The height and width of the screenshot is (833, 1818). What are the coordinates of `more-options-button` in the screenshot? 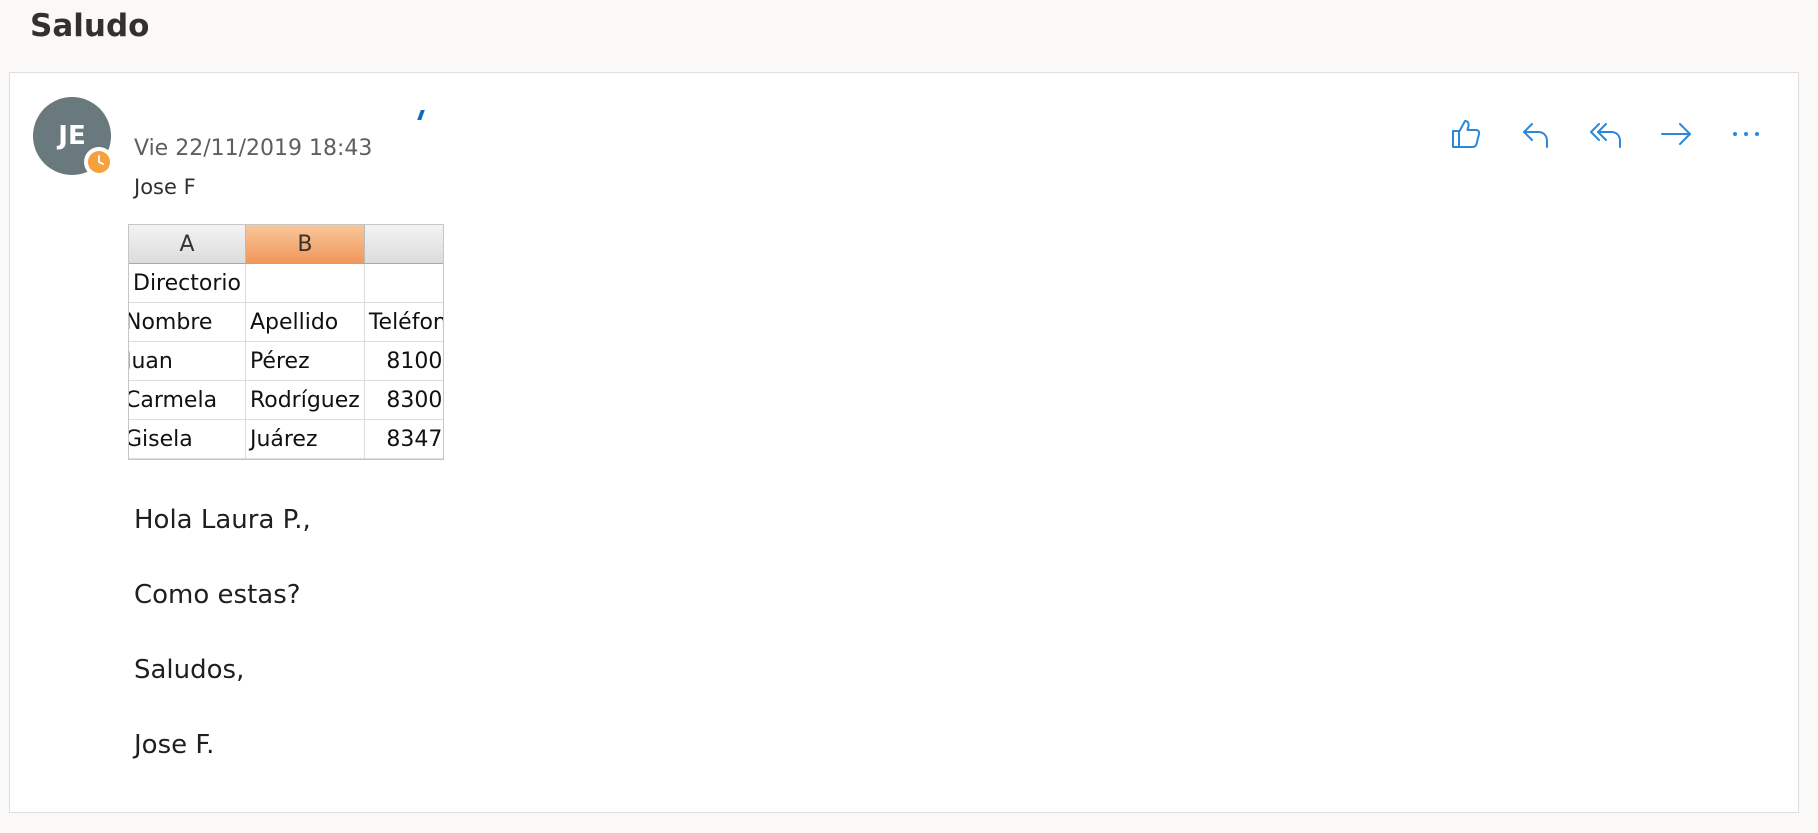 It's located at (1746, 134).